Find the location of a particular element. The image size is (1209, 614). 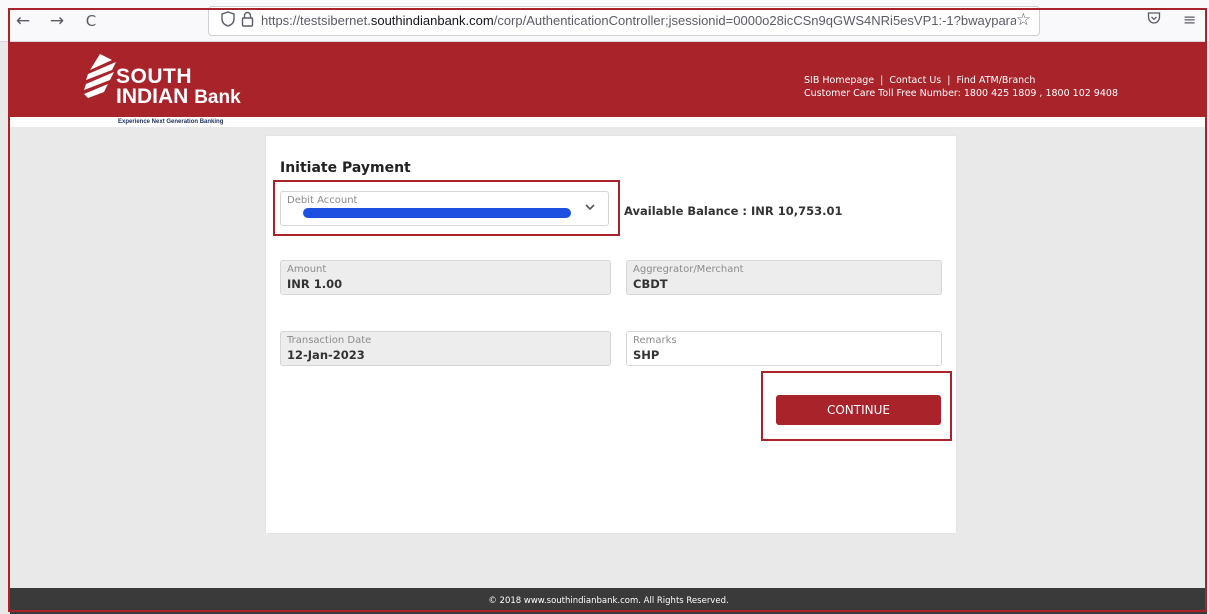

pocket-icon is located at coordinates (1154, 20).